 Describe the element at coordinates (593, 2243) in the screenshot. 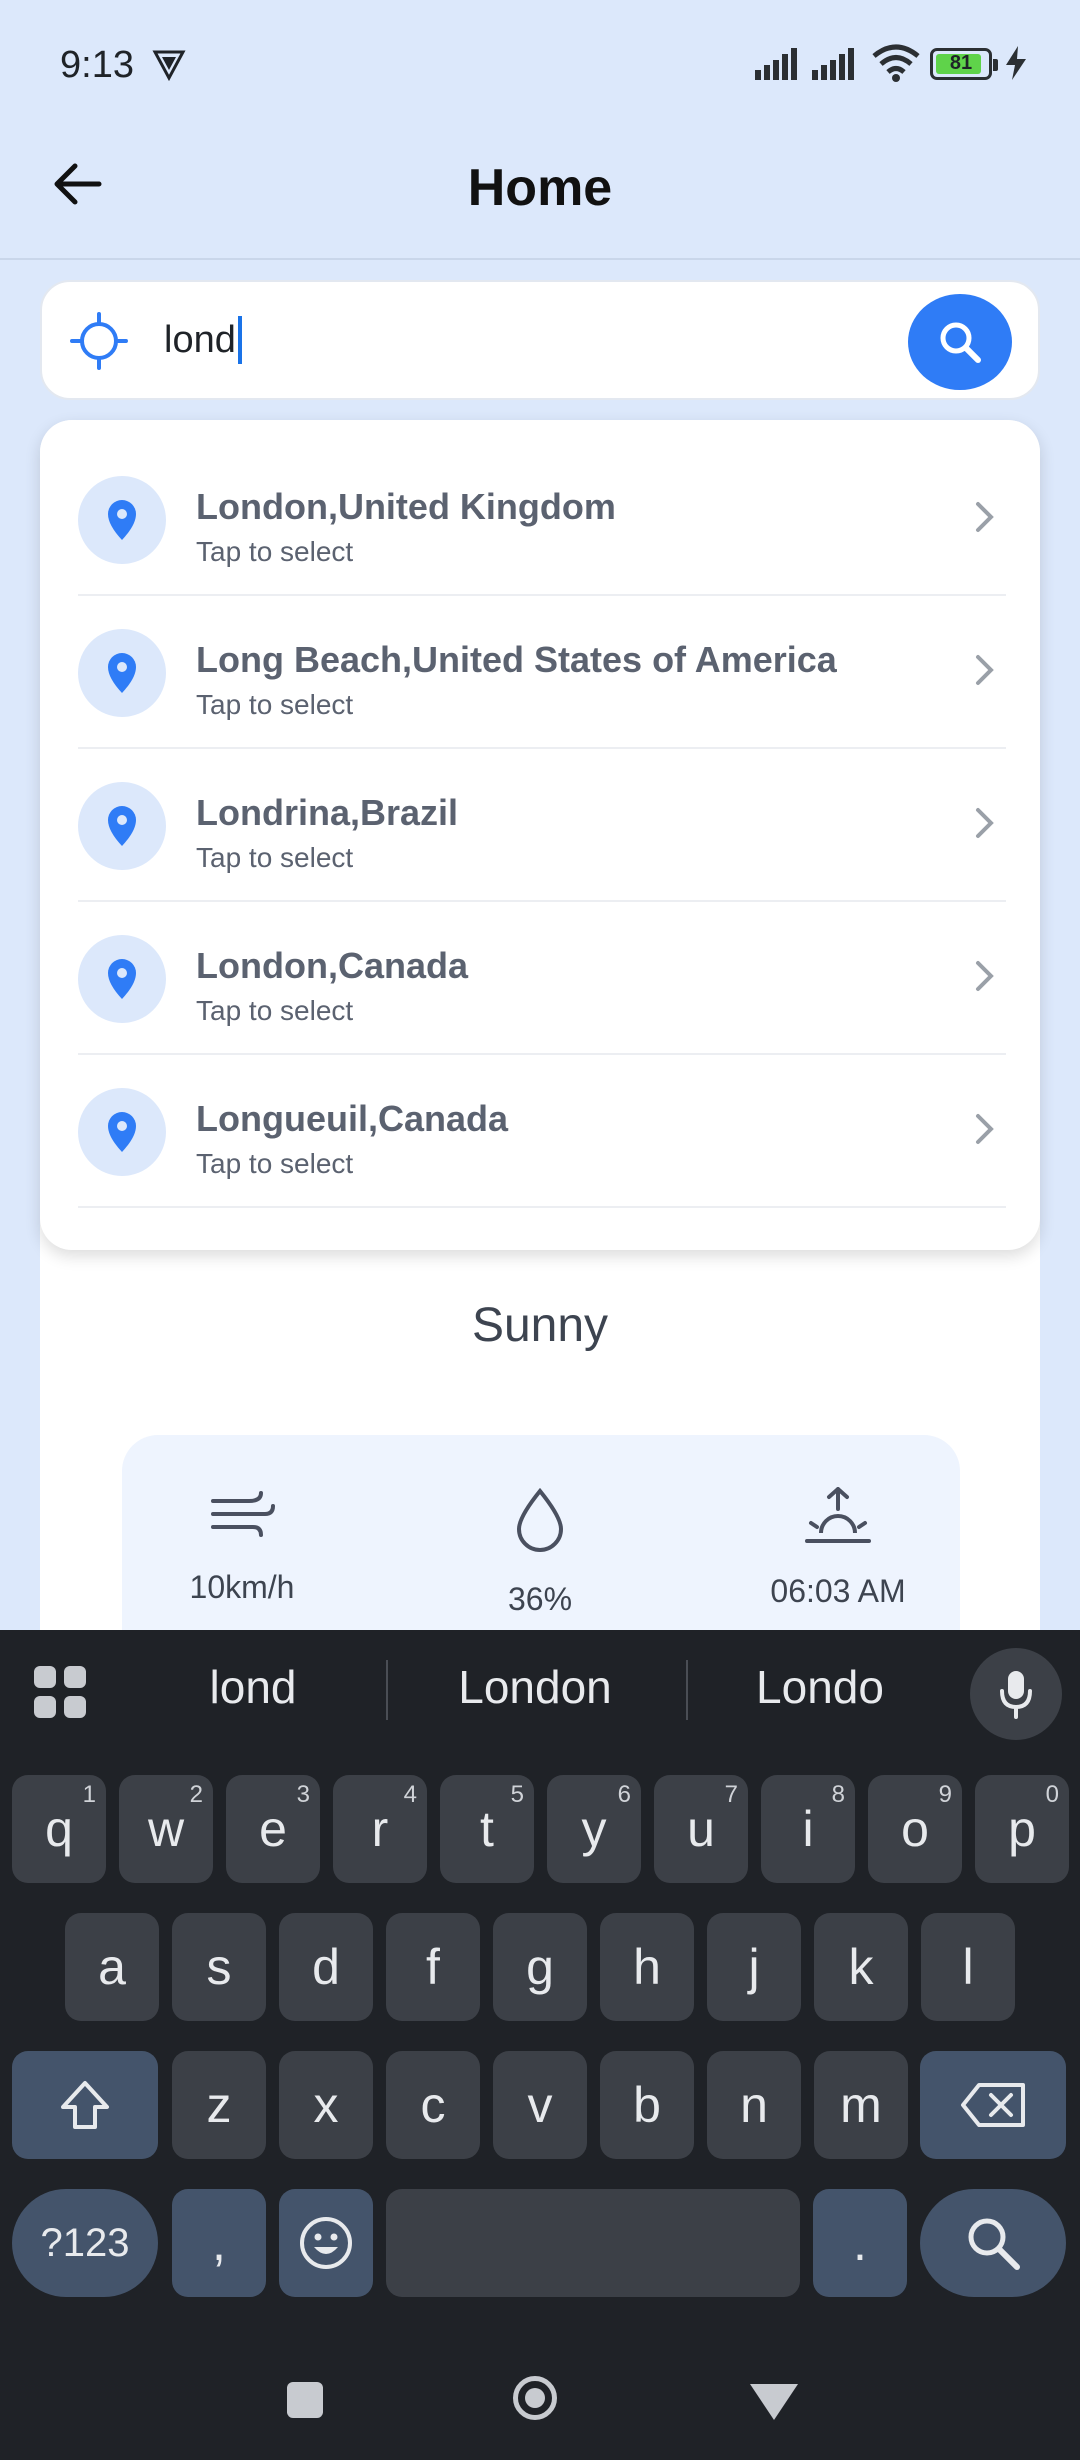

I see `space-key` at that location.